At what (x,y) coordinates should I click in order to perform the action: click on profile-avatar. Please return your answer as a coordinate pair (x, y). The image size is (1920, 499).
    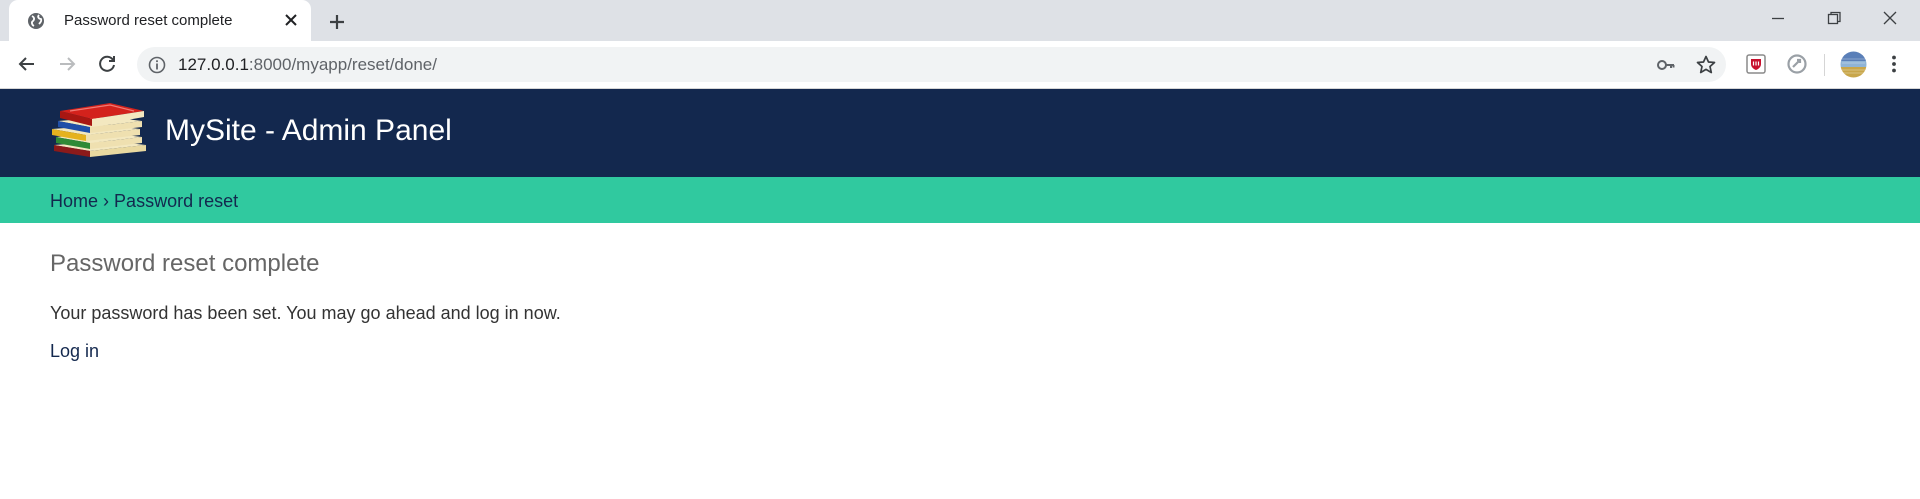
    Looking at the image, I should click on (1853, 64).